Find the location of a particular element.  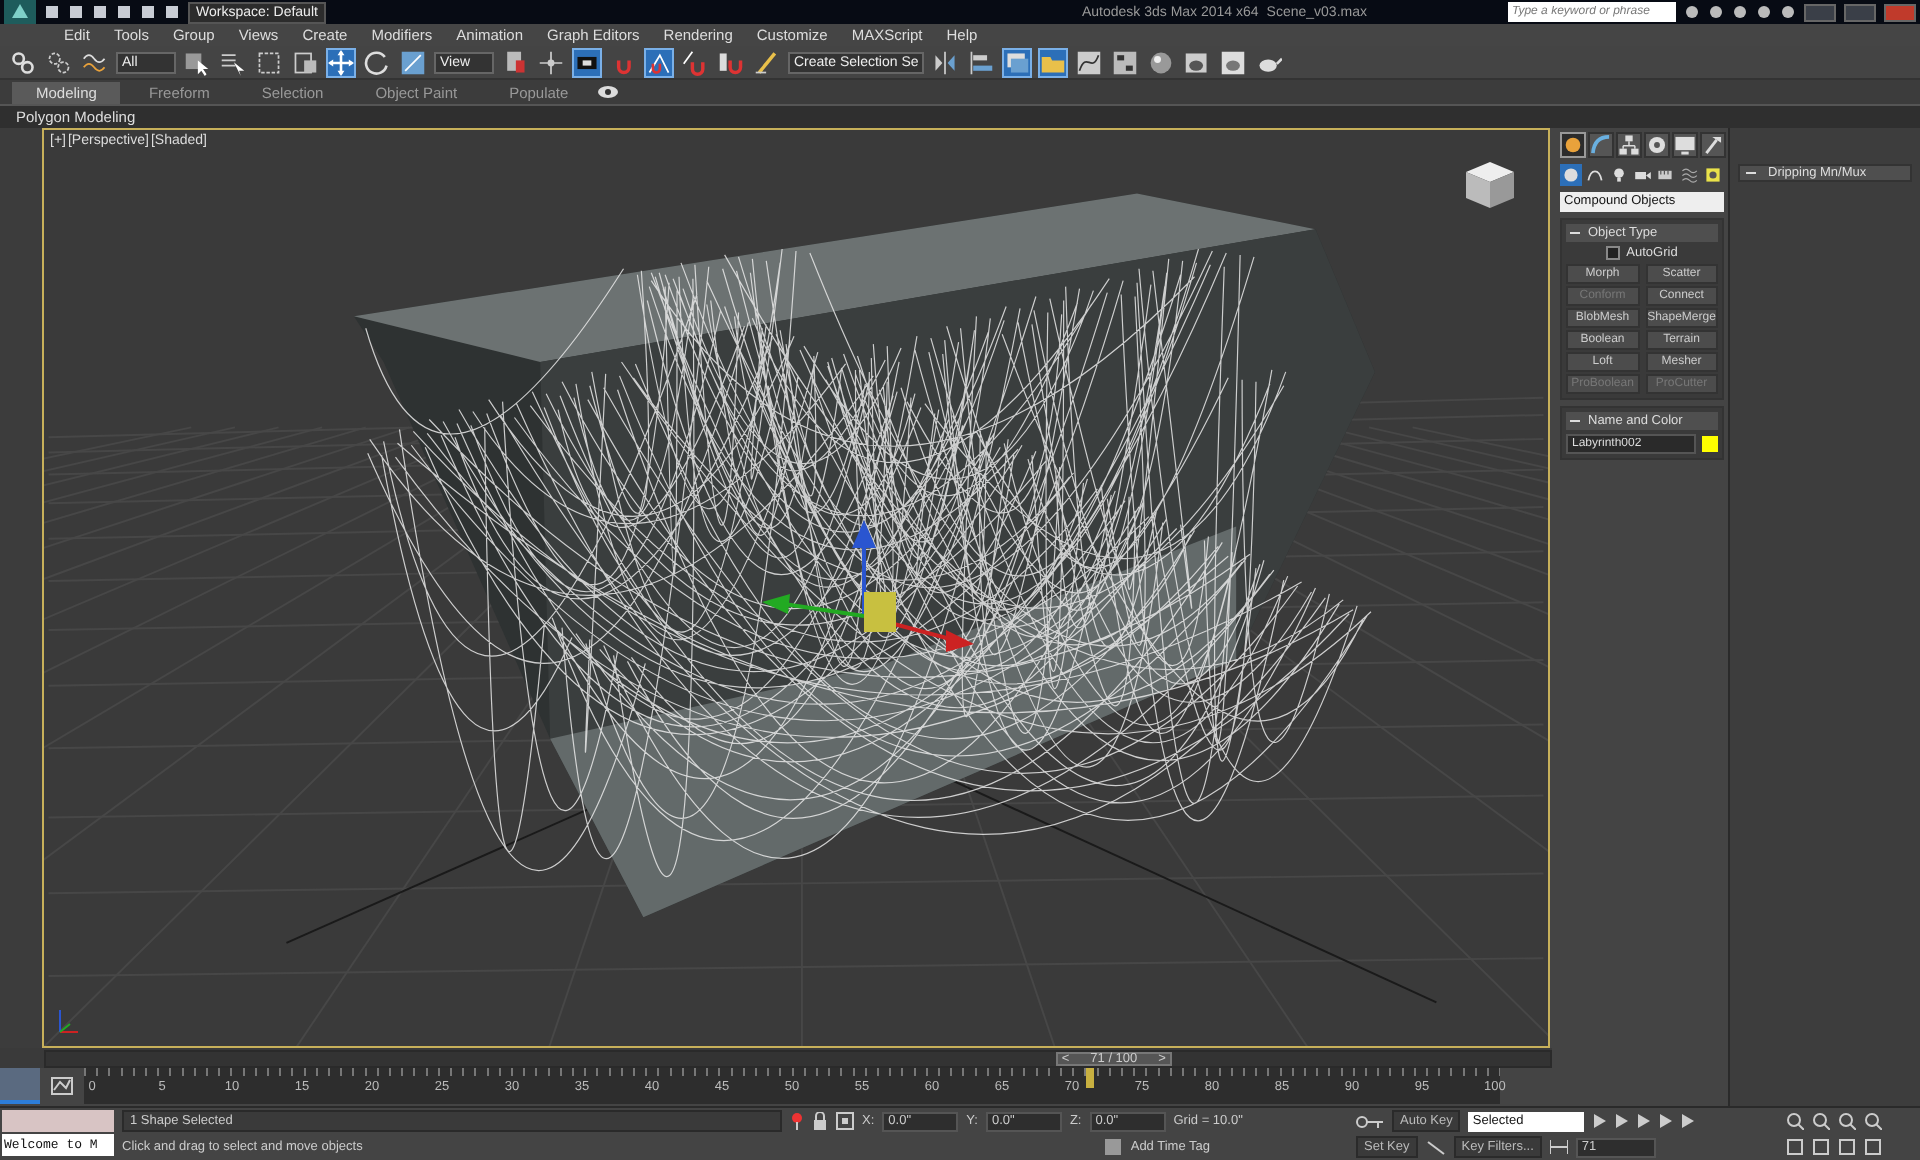

warp-category-button is located at coordinates (1689, 175).